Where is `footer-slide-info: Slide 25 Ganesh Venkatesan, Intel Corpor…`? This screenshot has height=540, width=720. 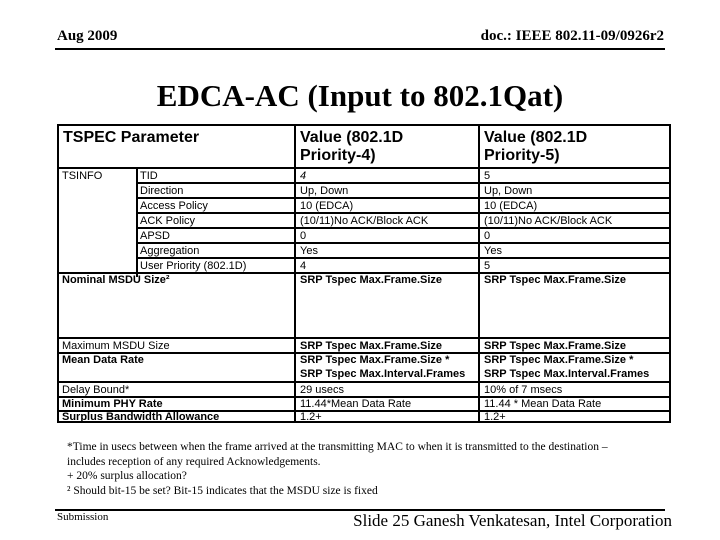 footer-slide-info: Slide 25 Ganesh Venkatesan, Intel Corpor… is located at coordinates (512, 520).